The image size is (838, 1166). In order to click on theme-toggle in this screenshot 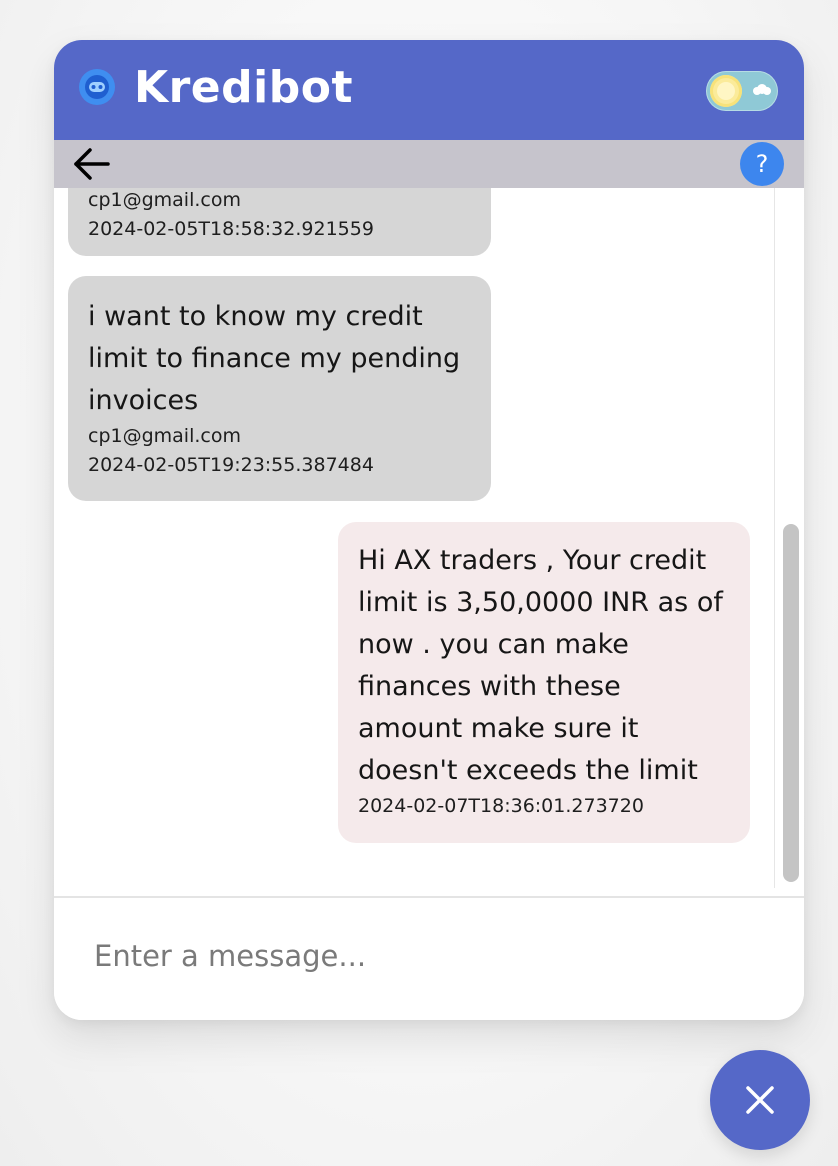, I will do `click(742, 91)`.